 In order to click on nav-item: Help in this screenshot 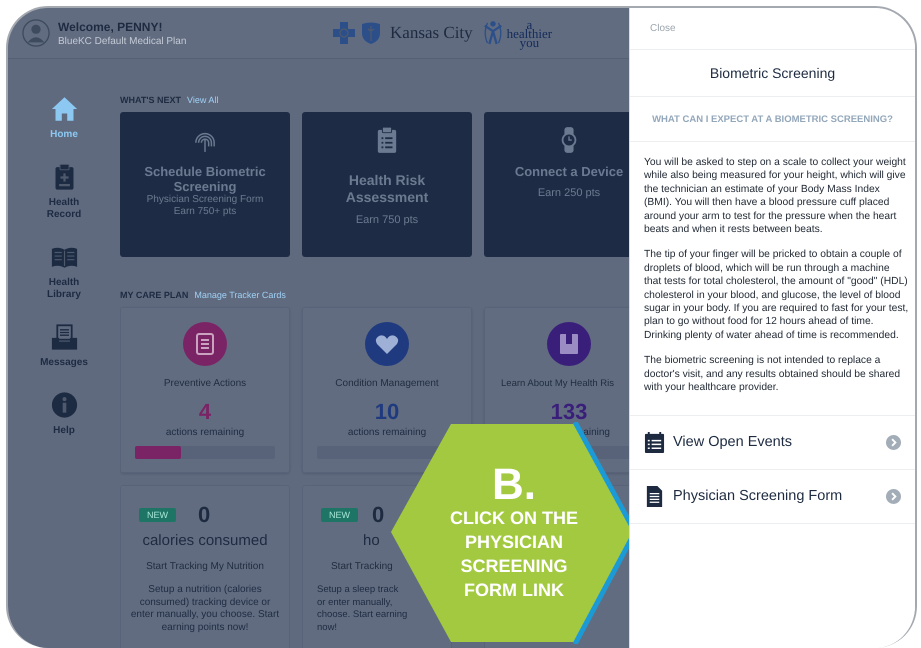, I will do `click(64, 414)`.